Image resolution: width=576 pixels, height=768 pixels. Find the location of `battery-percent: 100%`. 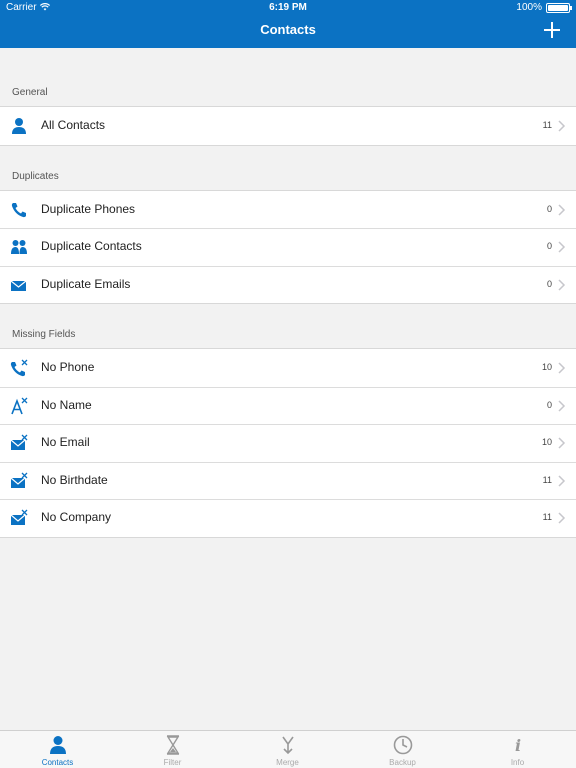

battery-percent: 100% is located at coordinates (529, 7).